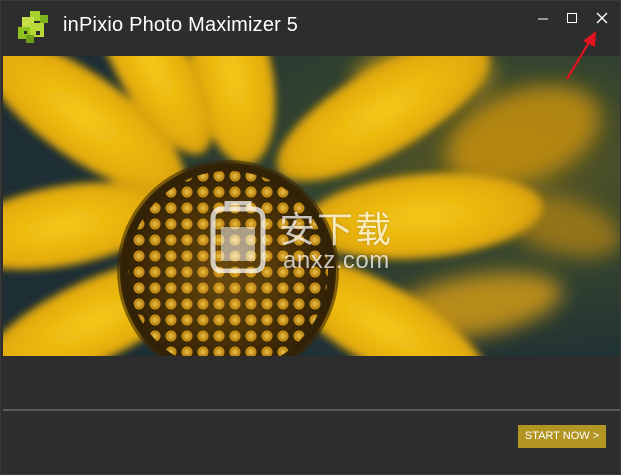 The width and height of the screenshot is (621, 475). I want to click on minimize-icon, so click(543, 19).